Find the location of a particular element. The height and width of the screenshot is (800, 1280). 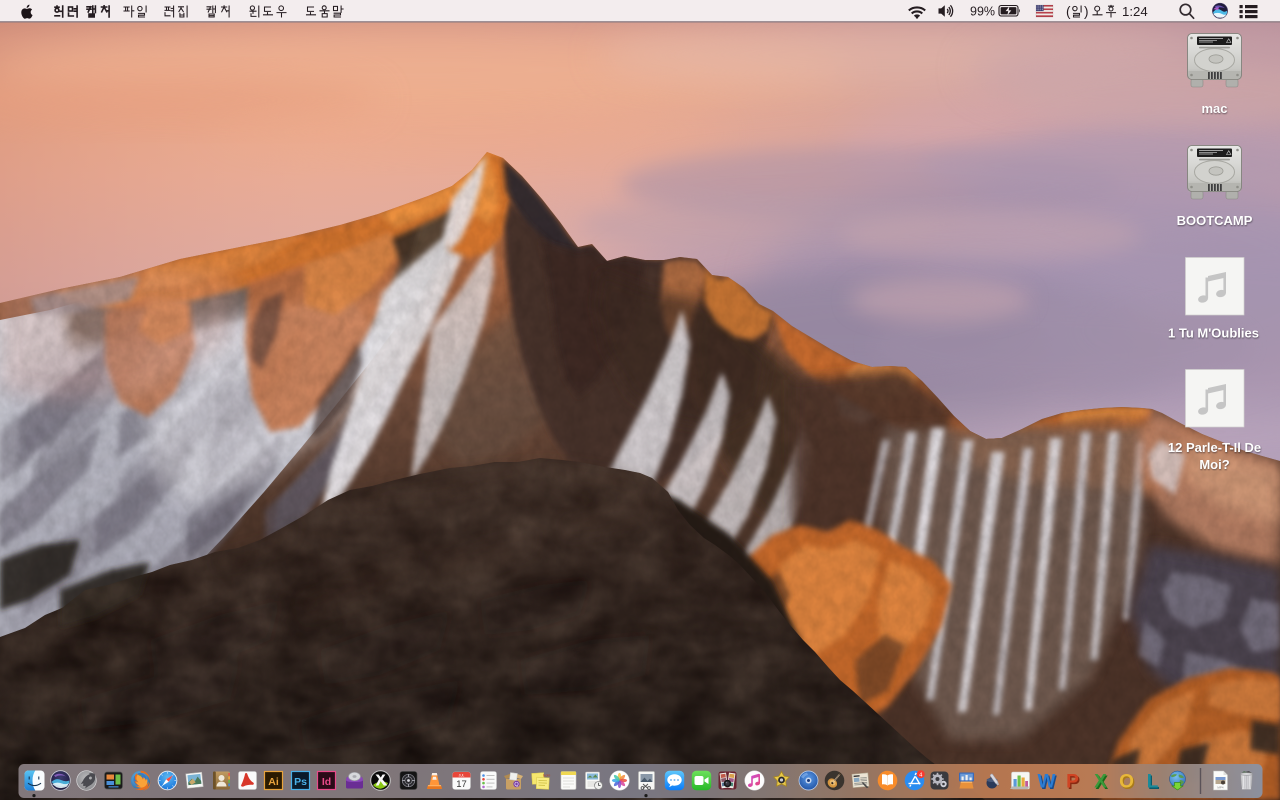

svg-text: Q is located at coordinates (517, 785).